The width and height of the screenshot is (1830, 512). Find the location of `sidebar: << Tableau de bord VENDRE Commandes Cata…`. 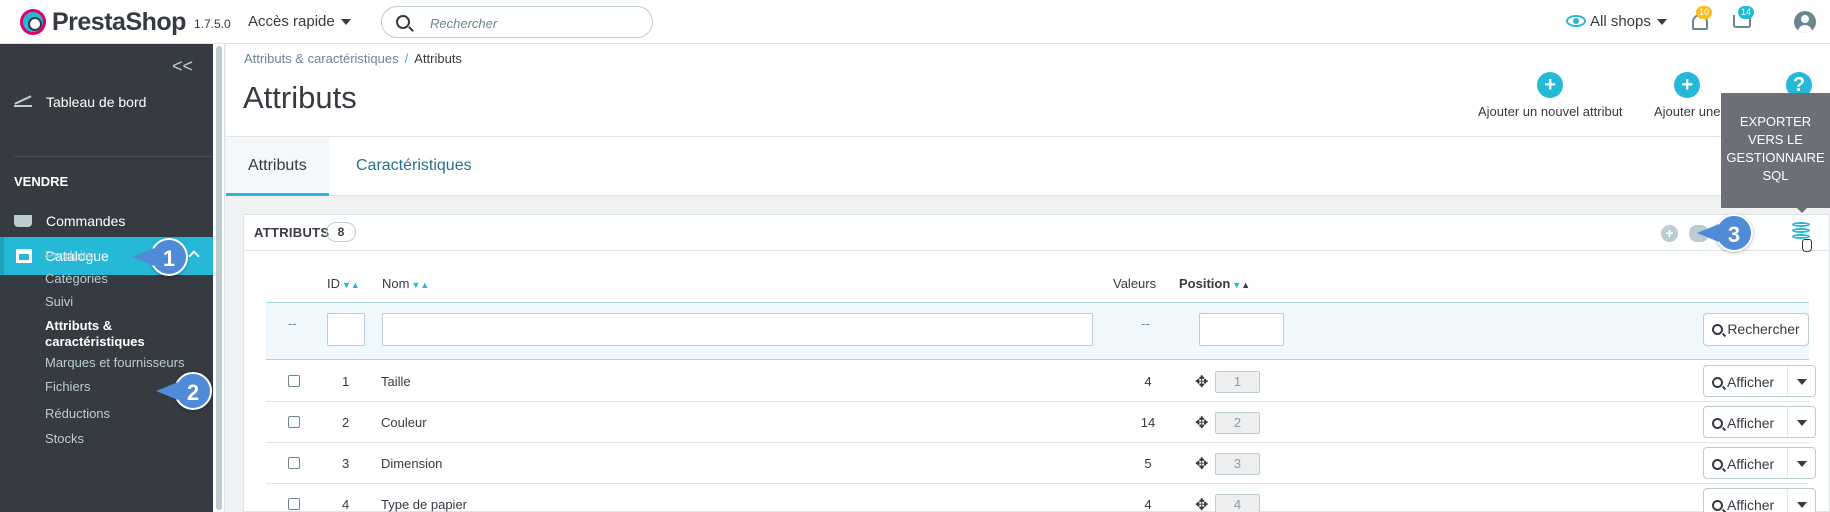

sidebar: << Tableau de bord VENDRE Commandes Cata… is located at coordinates (106, 278).